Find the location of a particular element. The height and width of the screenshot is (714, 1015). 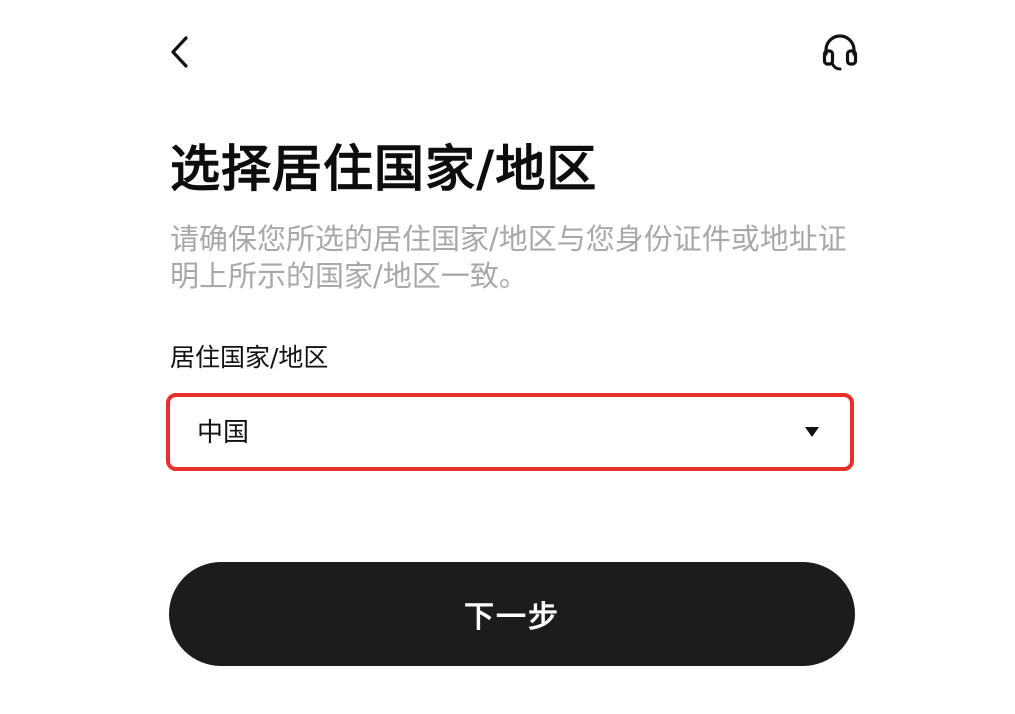

country-select-value: 中国 is located at coordinates (223, 433).